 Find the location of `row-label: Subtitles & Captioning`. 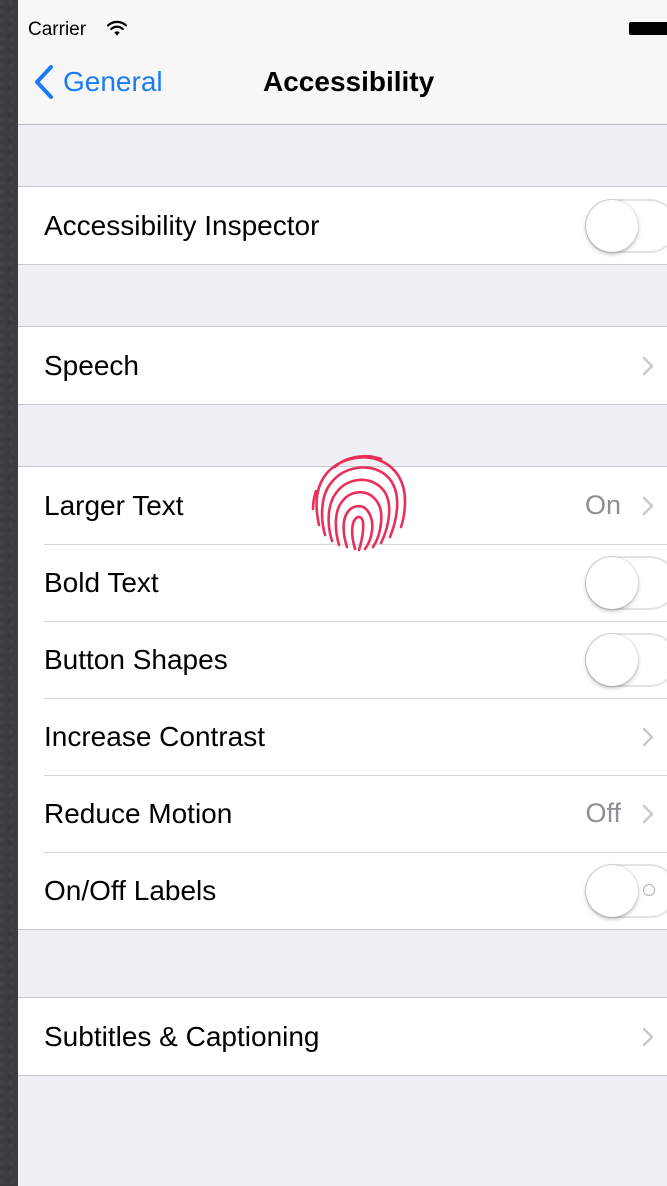

row-label: Subtitles & Captioning is located at coordinates (182, 1036).